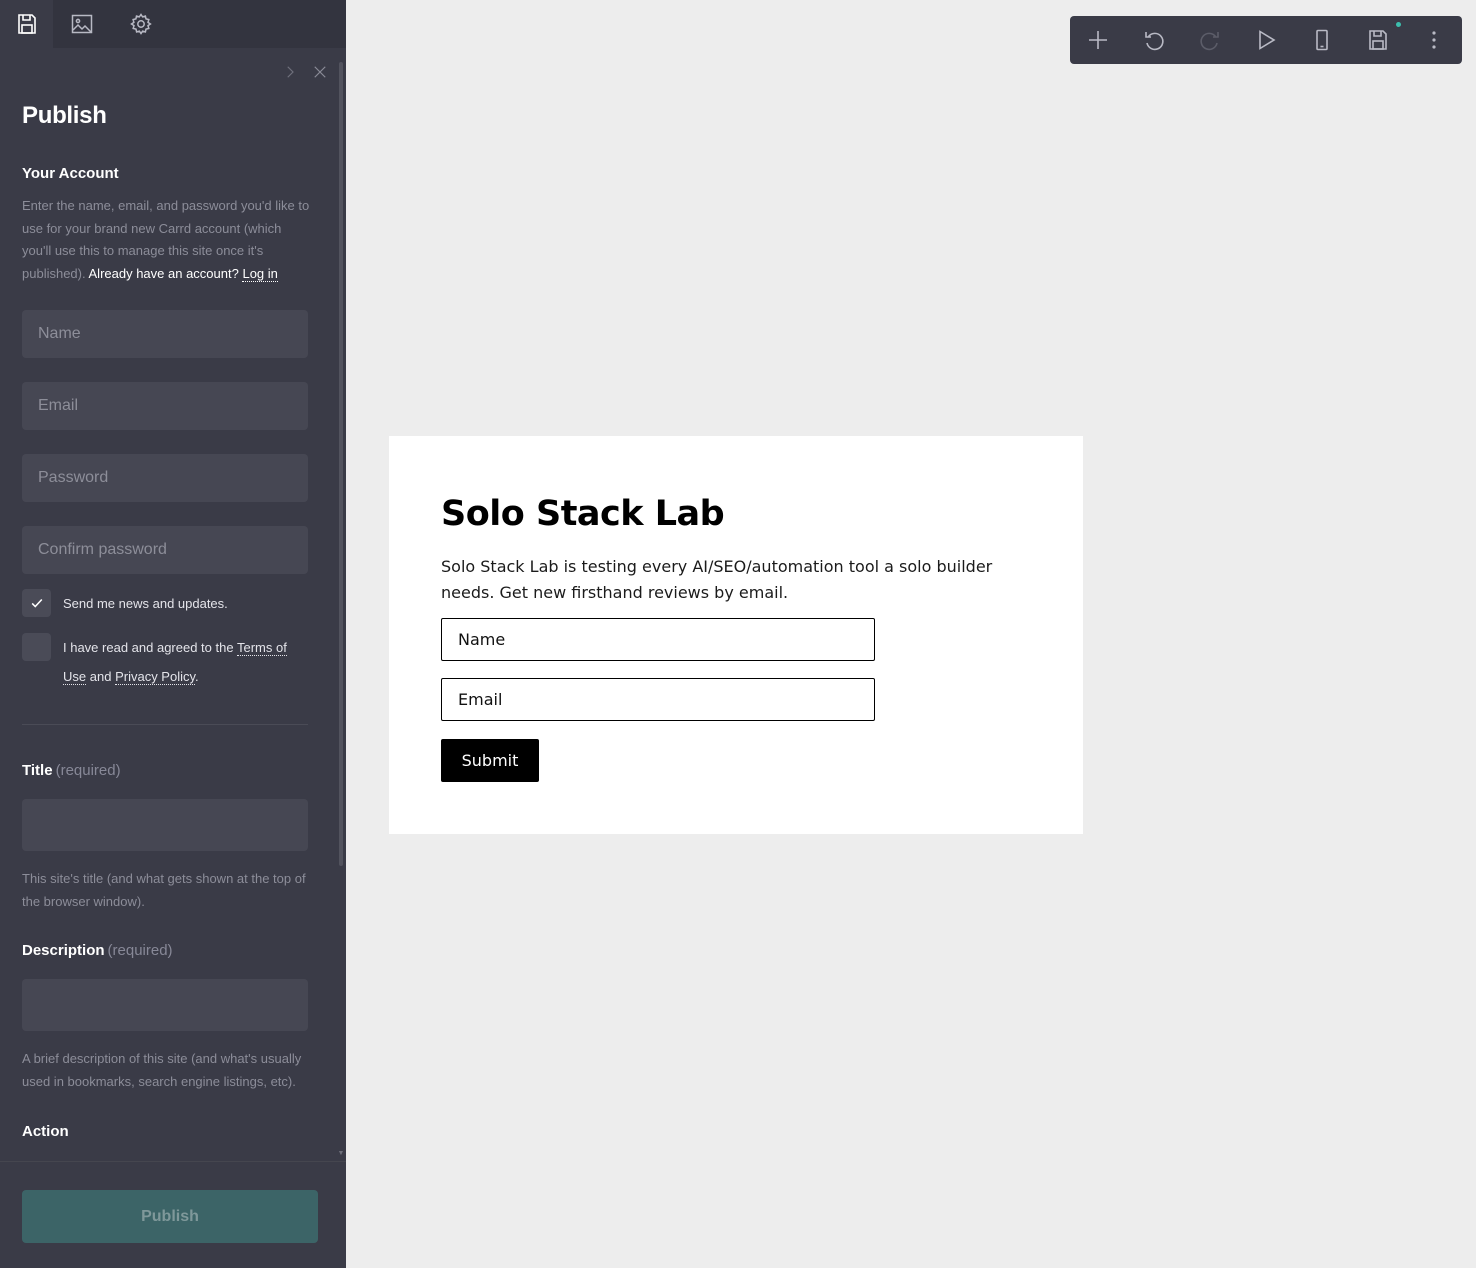 This screenshot has height=1268, width=1476. Describe the element at coordinates (173, 24) in the screenshot. I see `sidebar-tab-bar` at that location.